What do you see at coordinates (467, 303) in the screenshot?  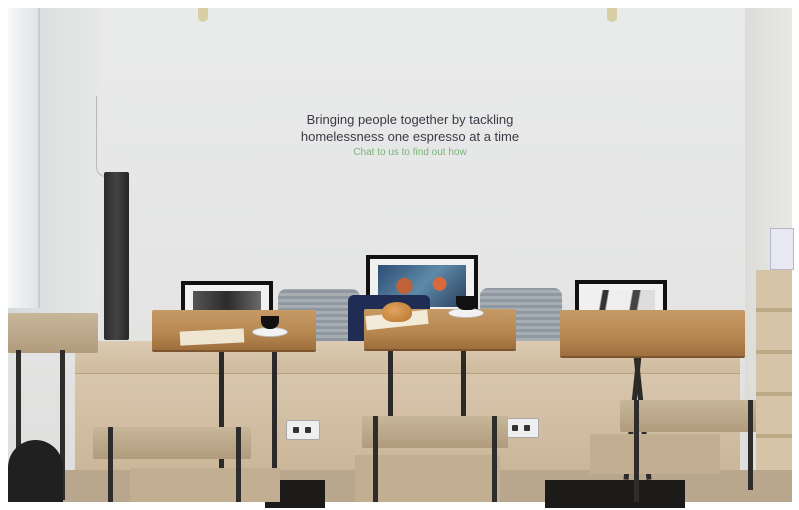 I see `coffee-cup` at bounding box center [467, 303].